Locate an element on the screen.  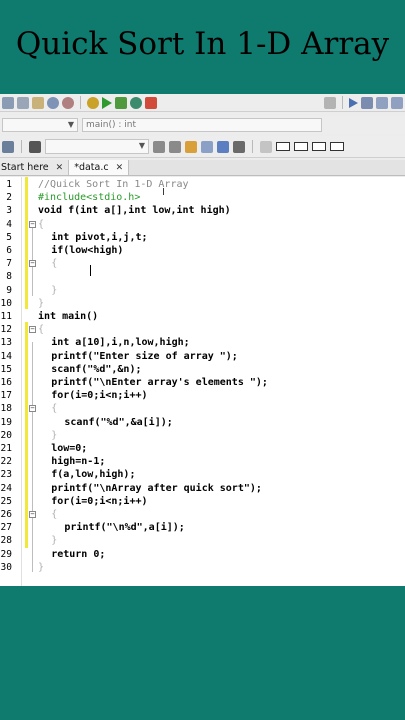
line-number: 11 is located at coordinates (6, 316).